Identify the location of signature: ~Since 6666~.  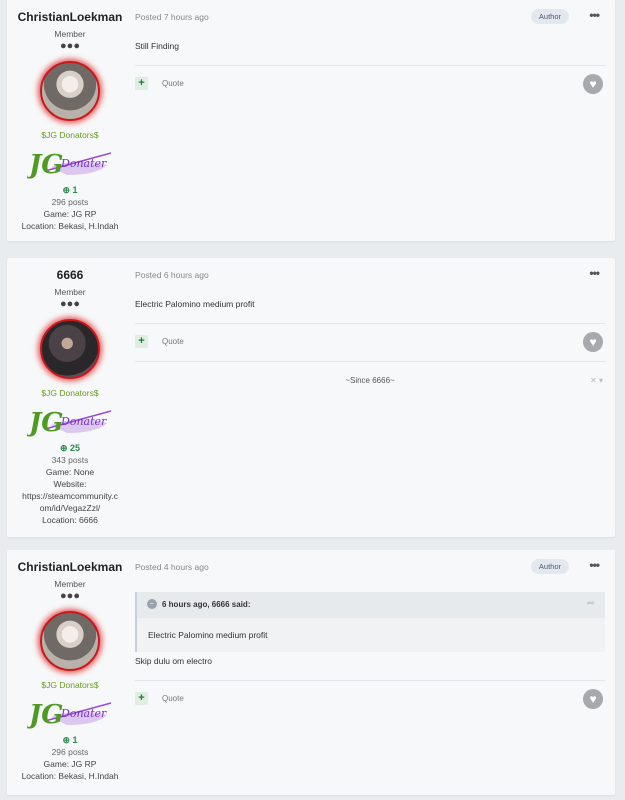
(370, 380).